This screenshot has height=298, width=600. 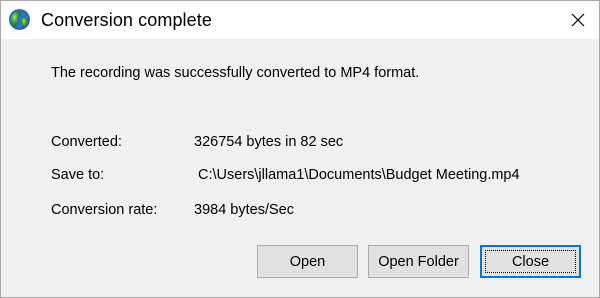 I want to click on open-folder-button: Open Folder, so click(x=418, y=261).